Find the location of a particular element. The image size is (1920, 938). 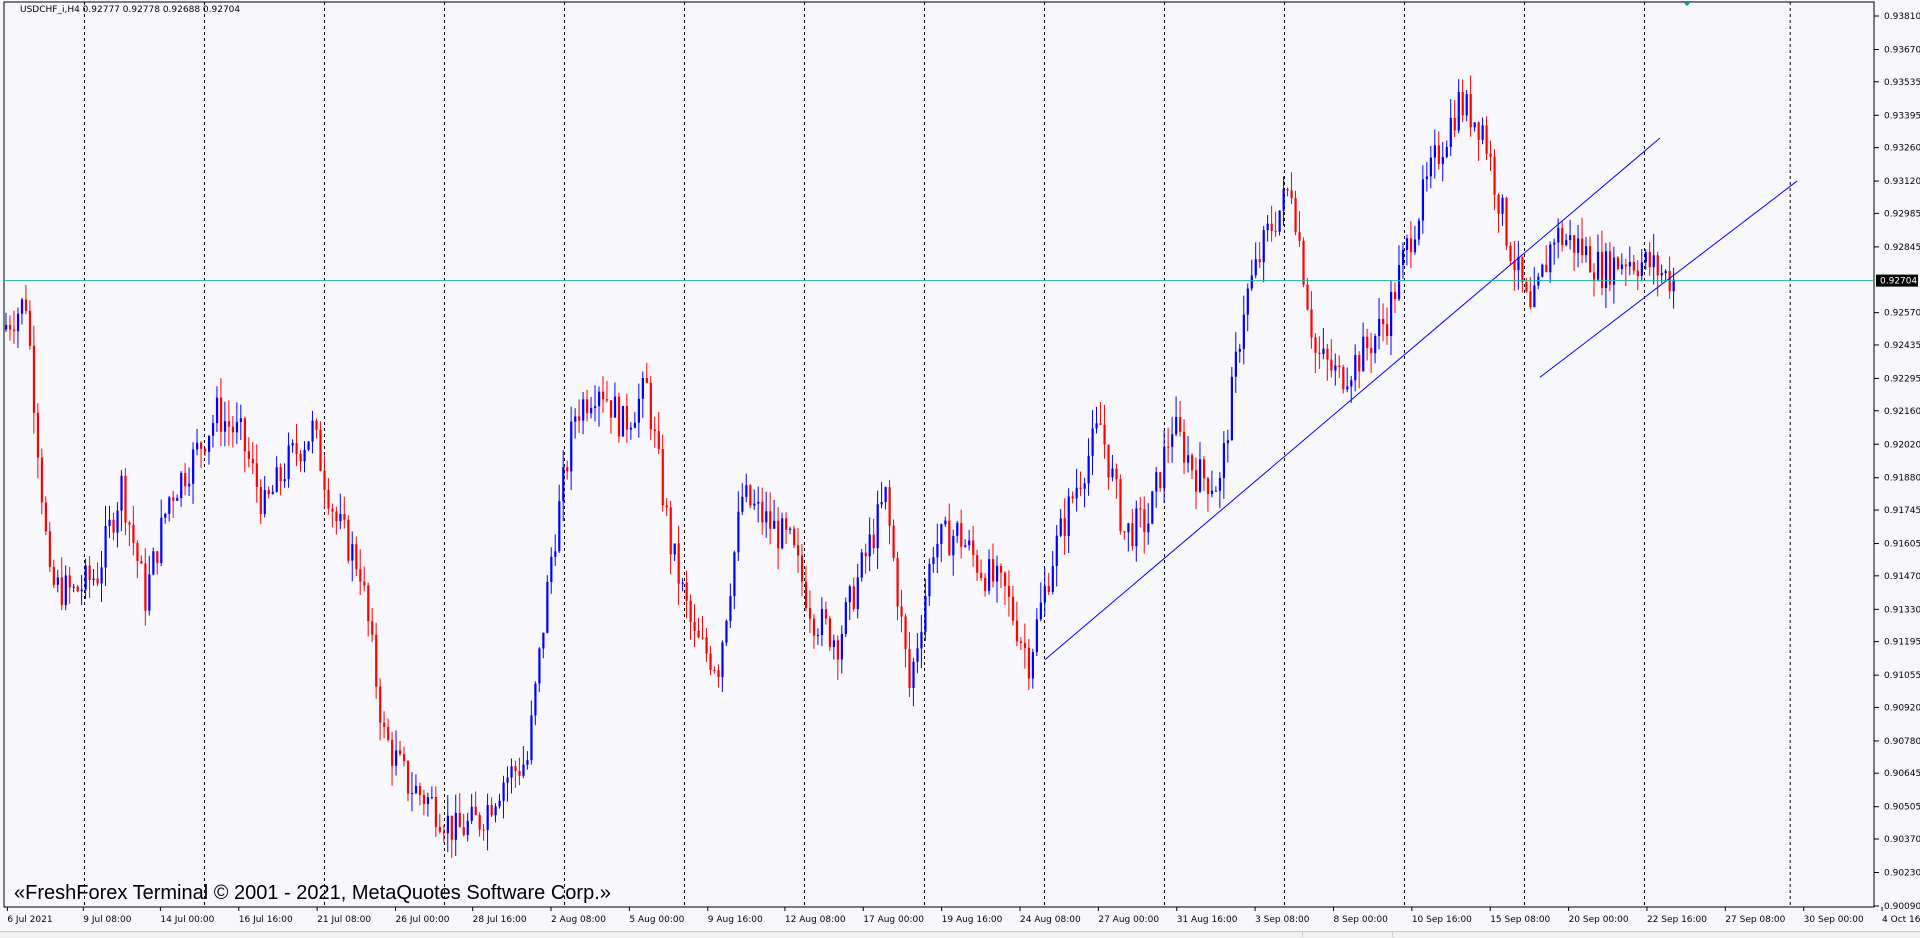

price-tick-label: 0.93535 is located at coordinates (1902, 83).